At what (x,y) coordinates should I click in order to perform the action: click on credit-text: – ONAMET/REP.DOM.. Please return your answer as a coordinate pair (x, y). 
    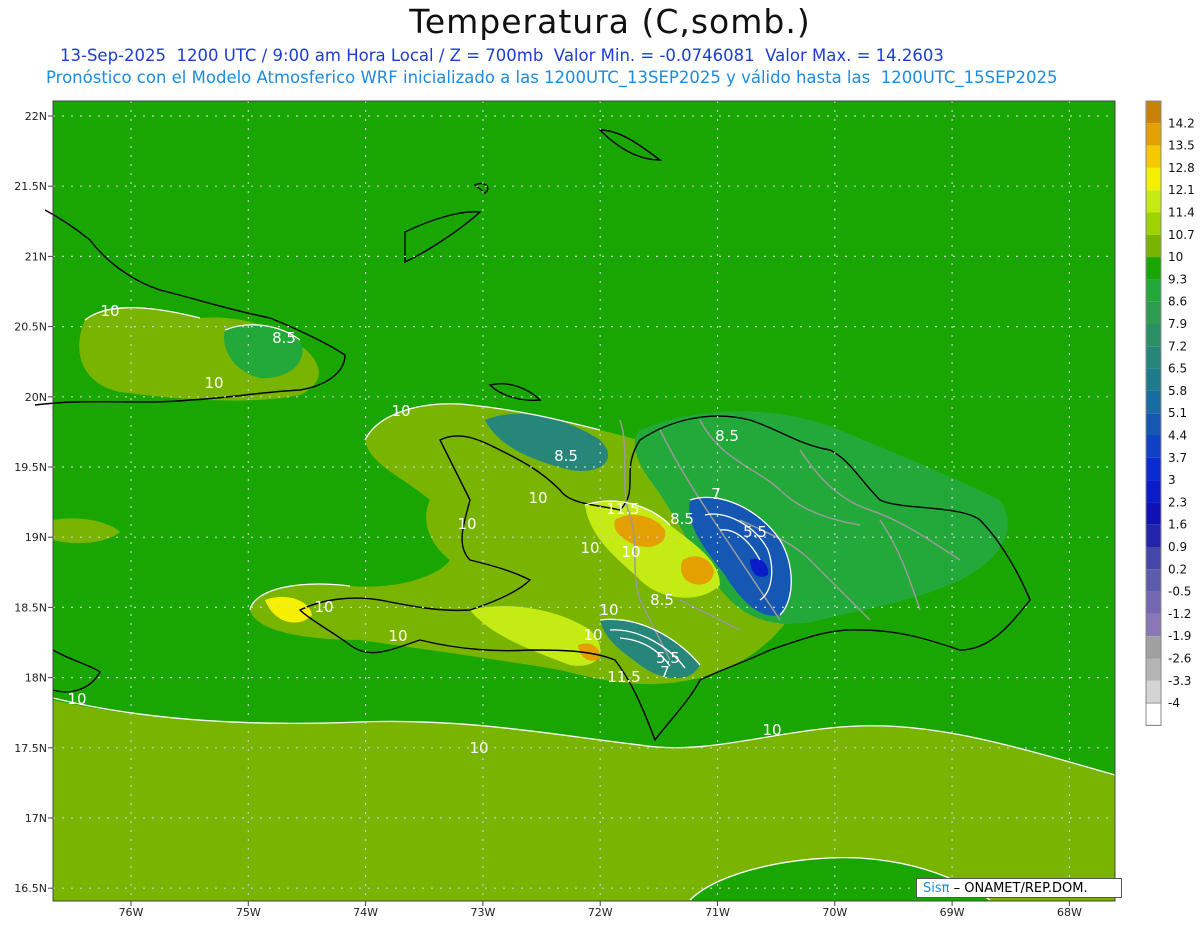
    Looking at the image, I should click on (1018, 888).